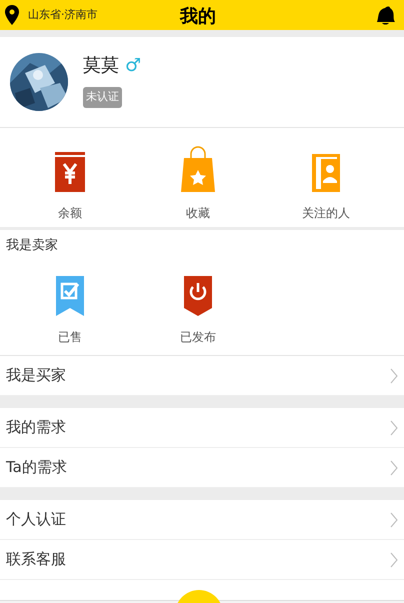 The height and width of the screenshot is (603, 404). I want to click on gender-symbol: ♂, so click(133, 66).